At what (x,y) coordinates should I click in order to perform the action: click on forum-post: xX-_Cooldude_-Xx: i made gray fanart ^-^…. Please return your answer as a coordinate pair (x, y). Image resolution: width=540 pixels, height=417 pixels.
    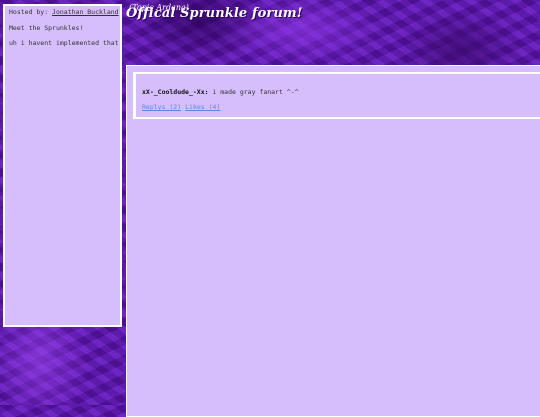
    Looking at the image, I should click on (336, 95).